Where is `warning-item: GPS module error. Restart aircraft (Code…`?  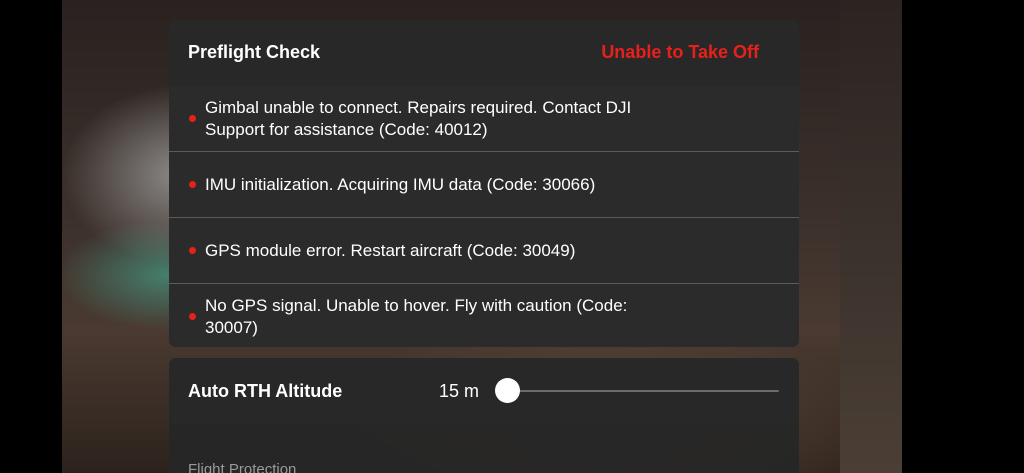 warning-item: GPS module error. Restart aircraft (Code… is located at coordinates (484, 251).